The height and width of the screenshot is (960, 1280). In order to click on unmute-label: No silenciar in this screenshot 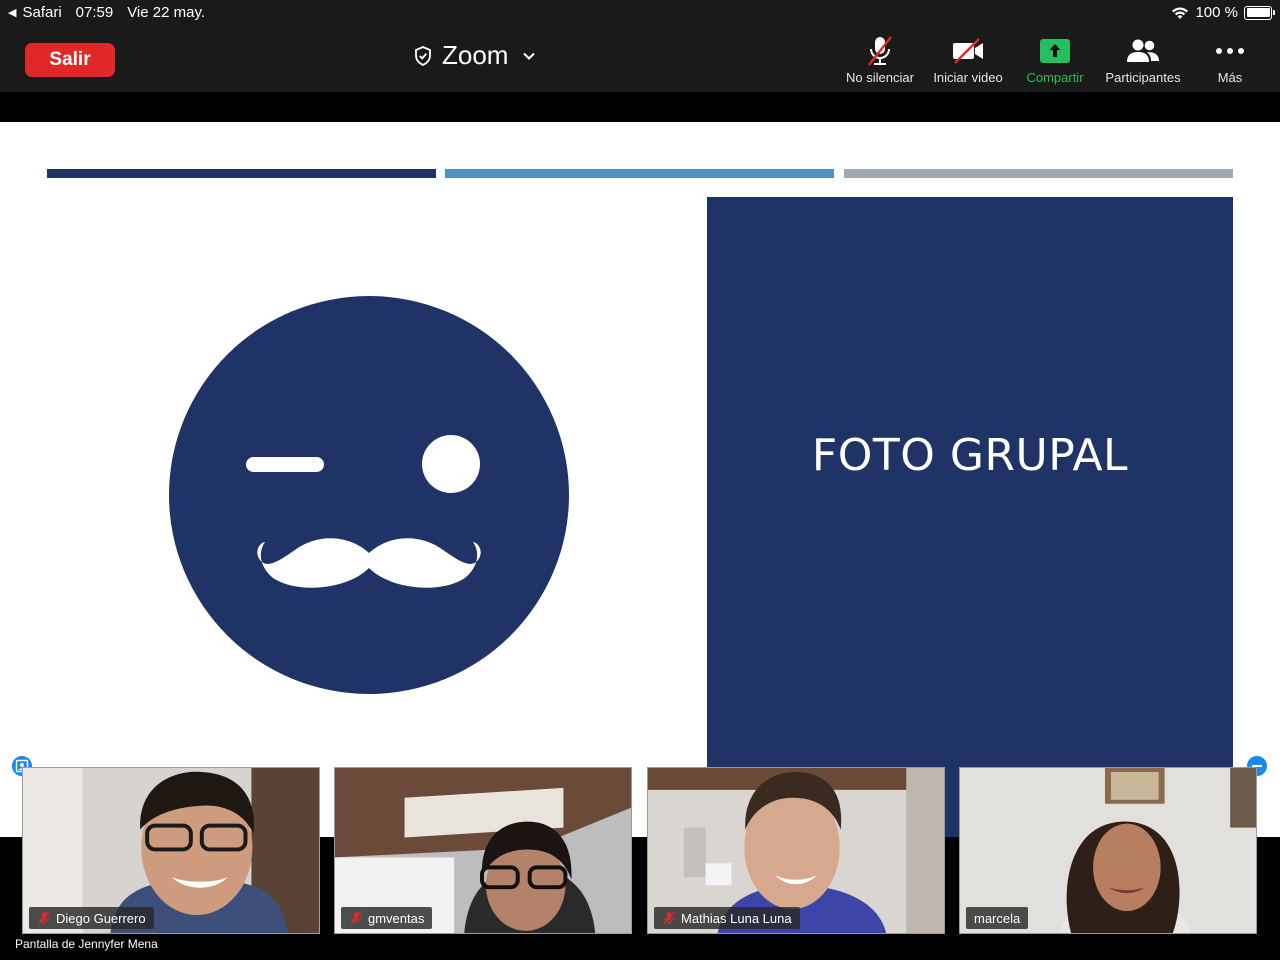, I will do `click(880, 77)`.